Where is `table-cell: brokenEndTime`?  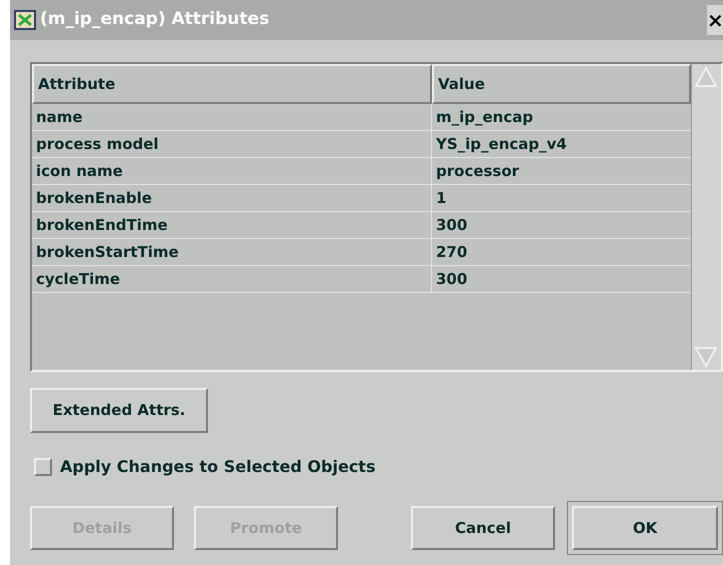 table-cell: brokenEndTime is located at coordinates (232, 225).